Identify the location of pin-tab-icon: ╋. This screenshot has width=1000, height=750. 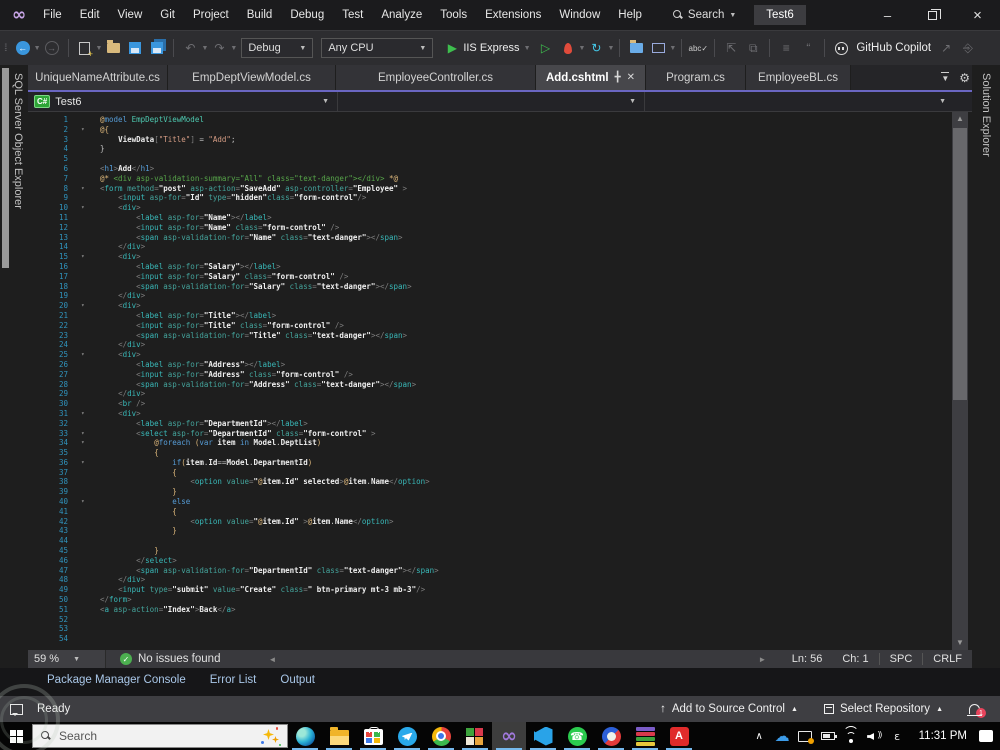
(618, 77).